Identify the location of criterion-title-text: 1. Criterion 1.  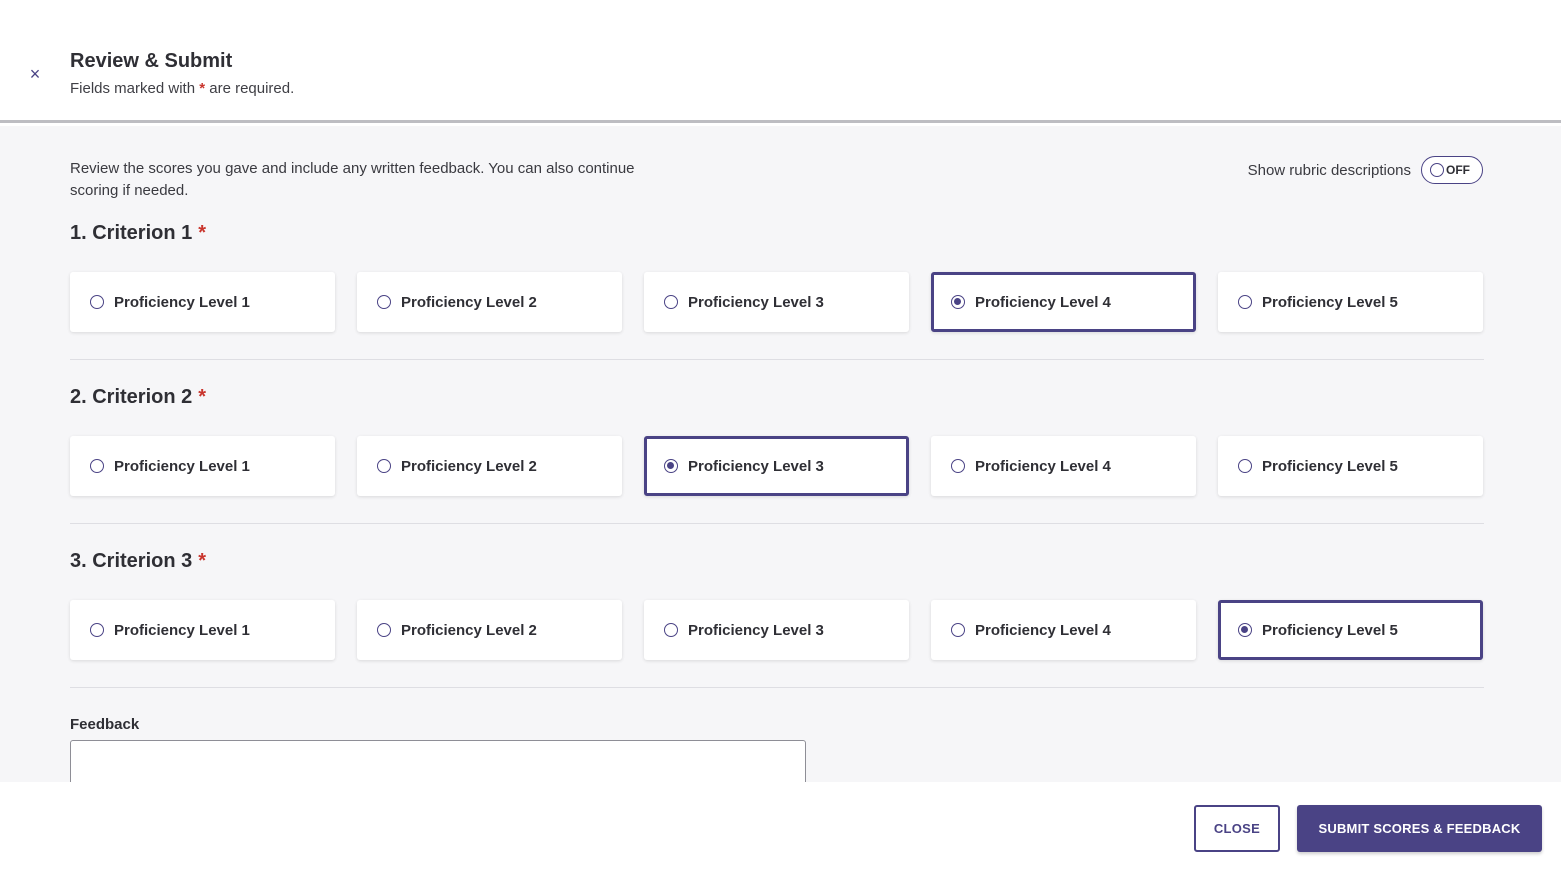
(131, 233).